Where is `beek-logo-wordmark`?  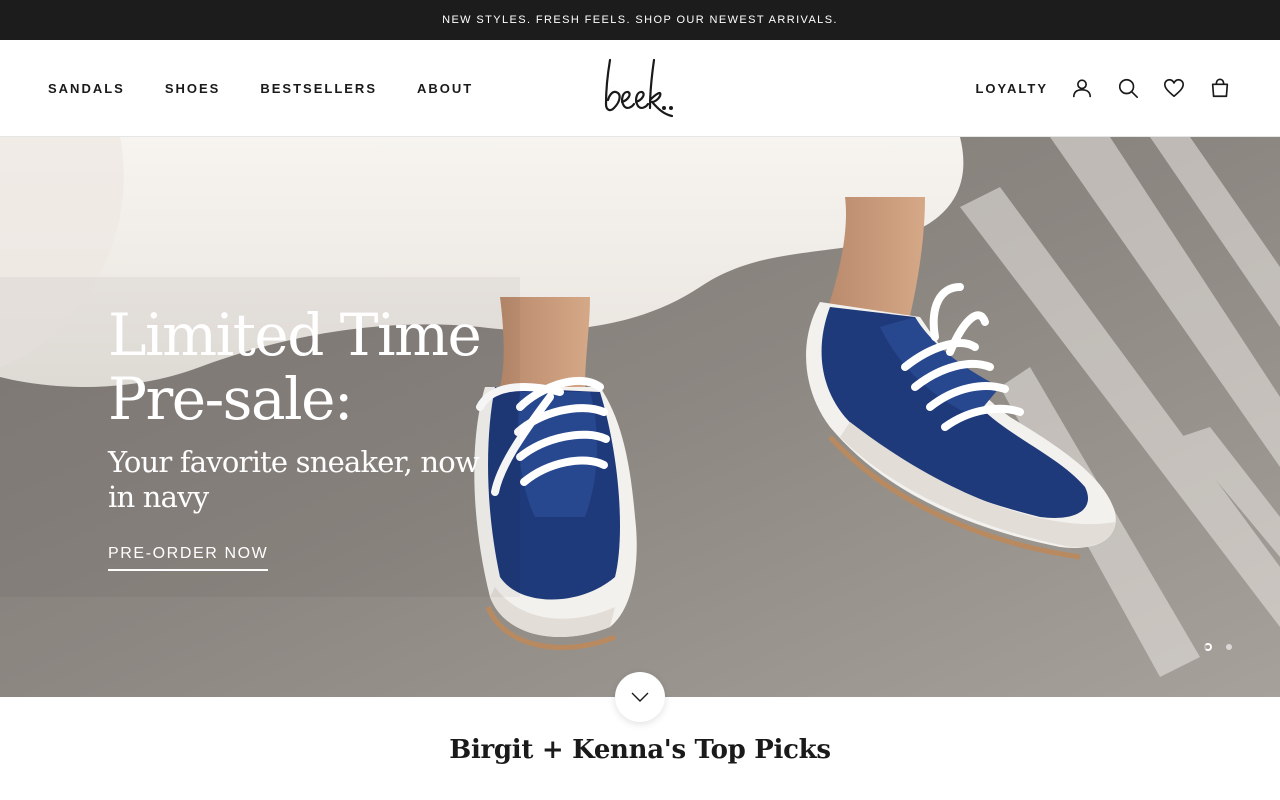
beek-logo-wordmark is located at coordinates (639, 88).